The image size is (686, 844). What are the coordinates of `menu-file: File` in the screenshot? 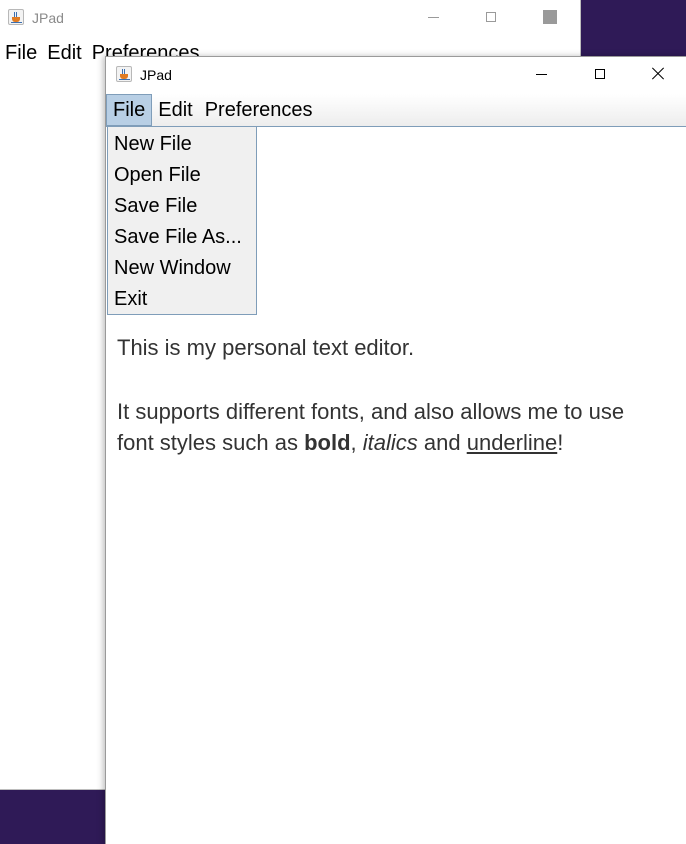 It's located at (129, 110).